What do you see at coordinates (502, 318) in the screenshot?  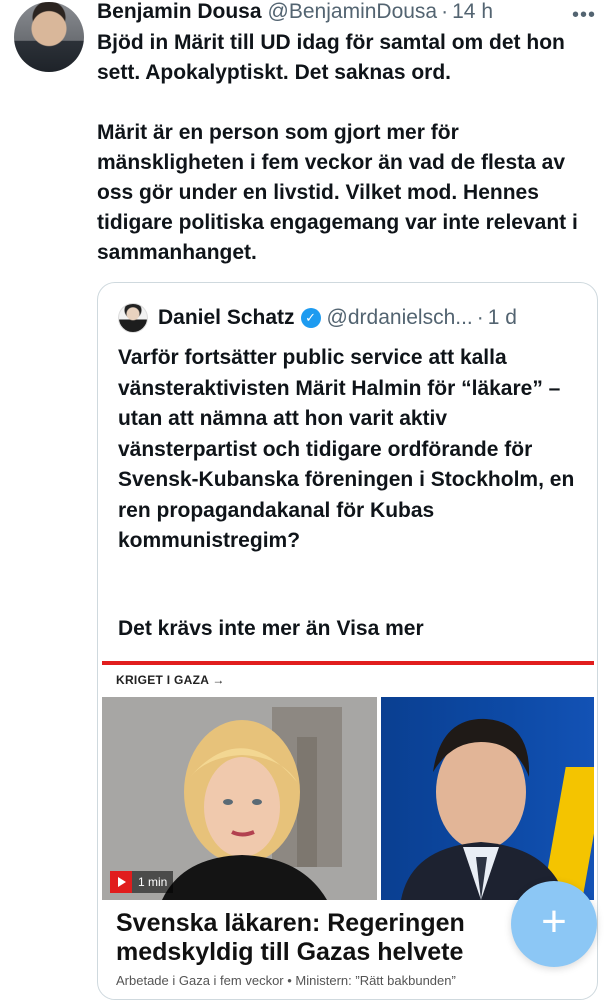 I see `quoted-timestamp: 1 d` at bounding box center [502, 318].